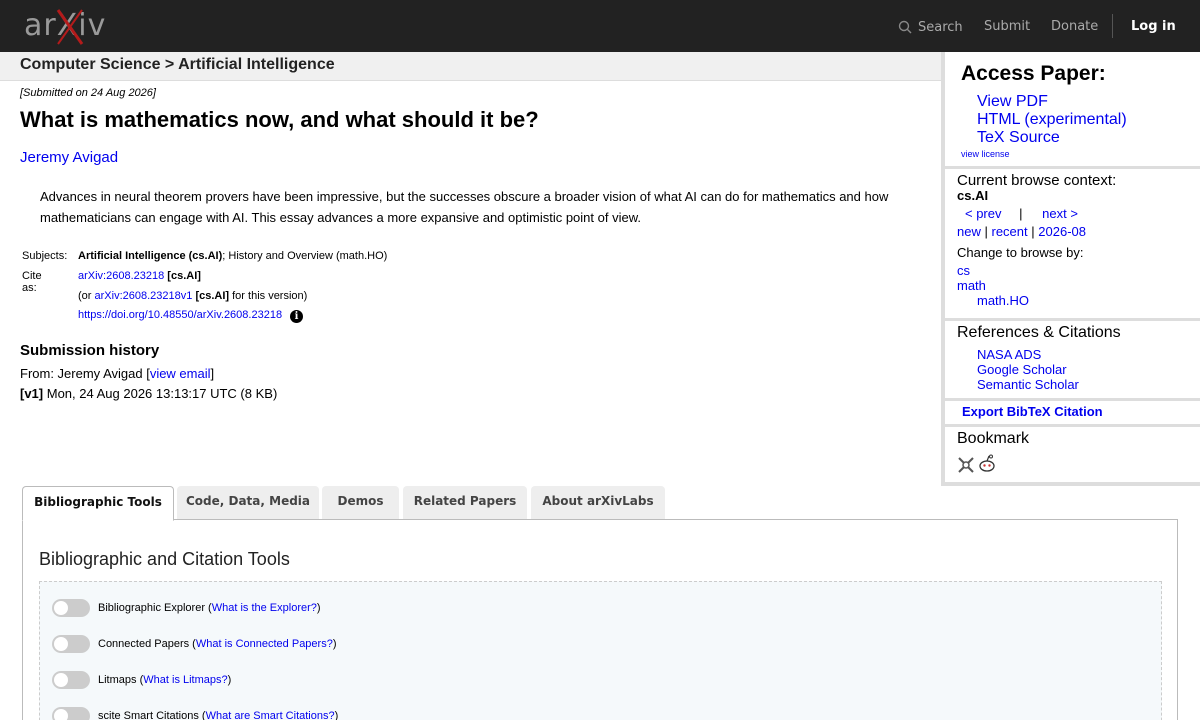 The width and height of the screenshot is (1200, 720). Describe the element at coordinates (1052, 120) in the screenshot. I see `html-experimental-link: HTML (experimental)` at that location.